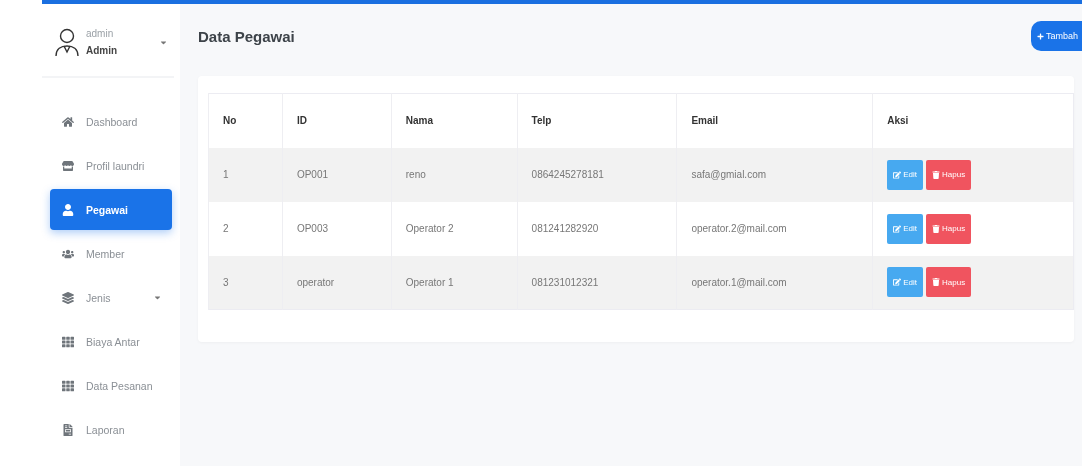 Image resolution: width=1082 pixels, height=466 pixels. I want to click on user-icon, so click(68, 209).